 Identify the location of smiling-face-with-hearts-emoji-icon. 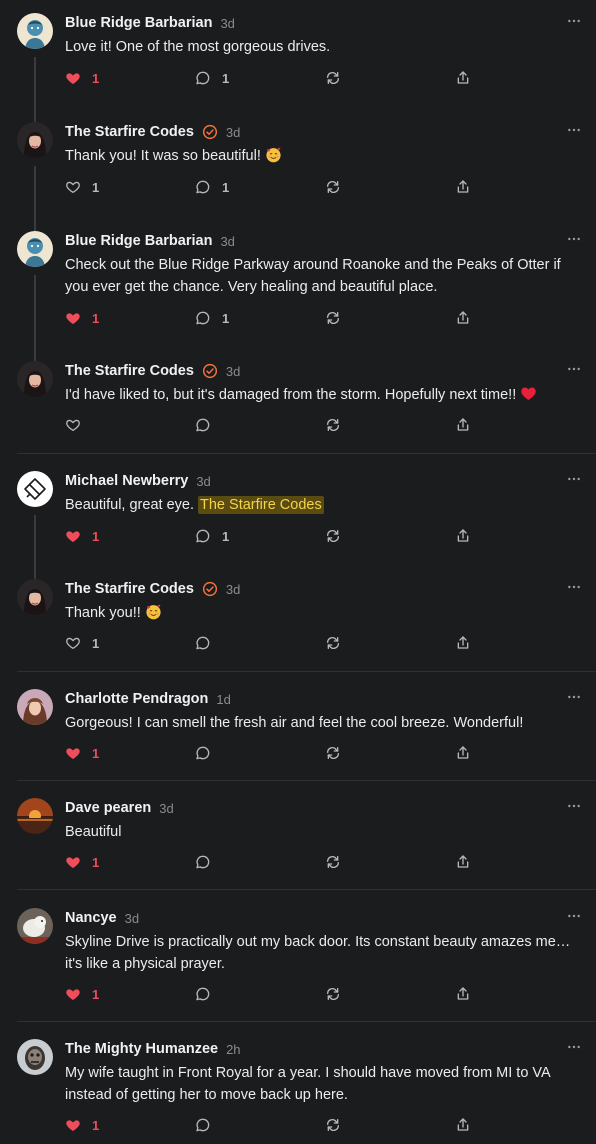
(153, 611).